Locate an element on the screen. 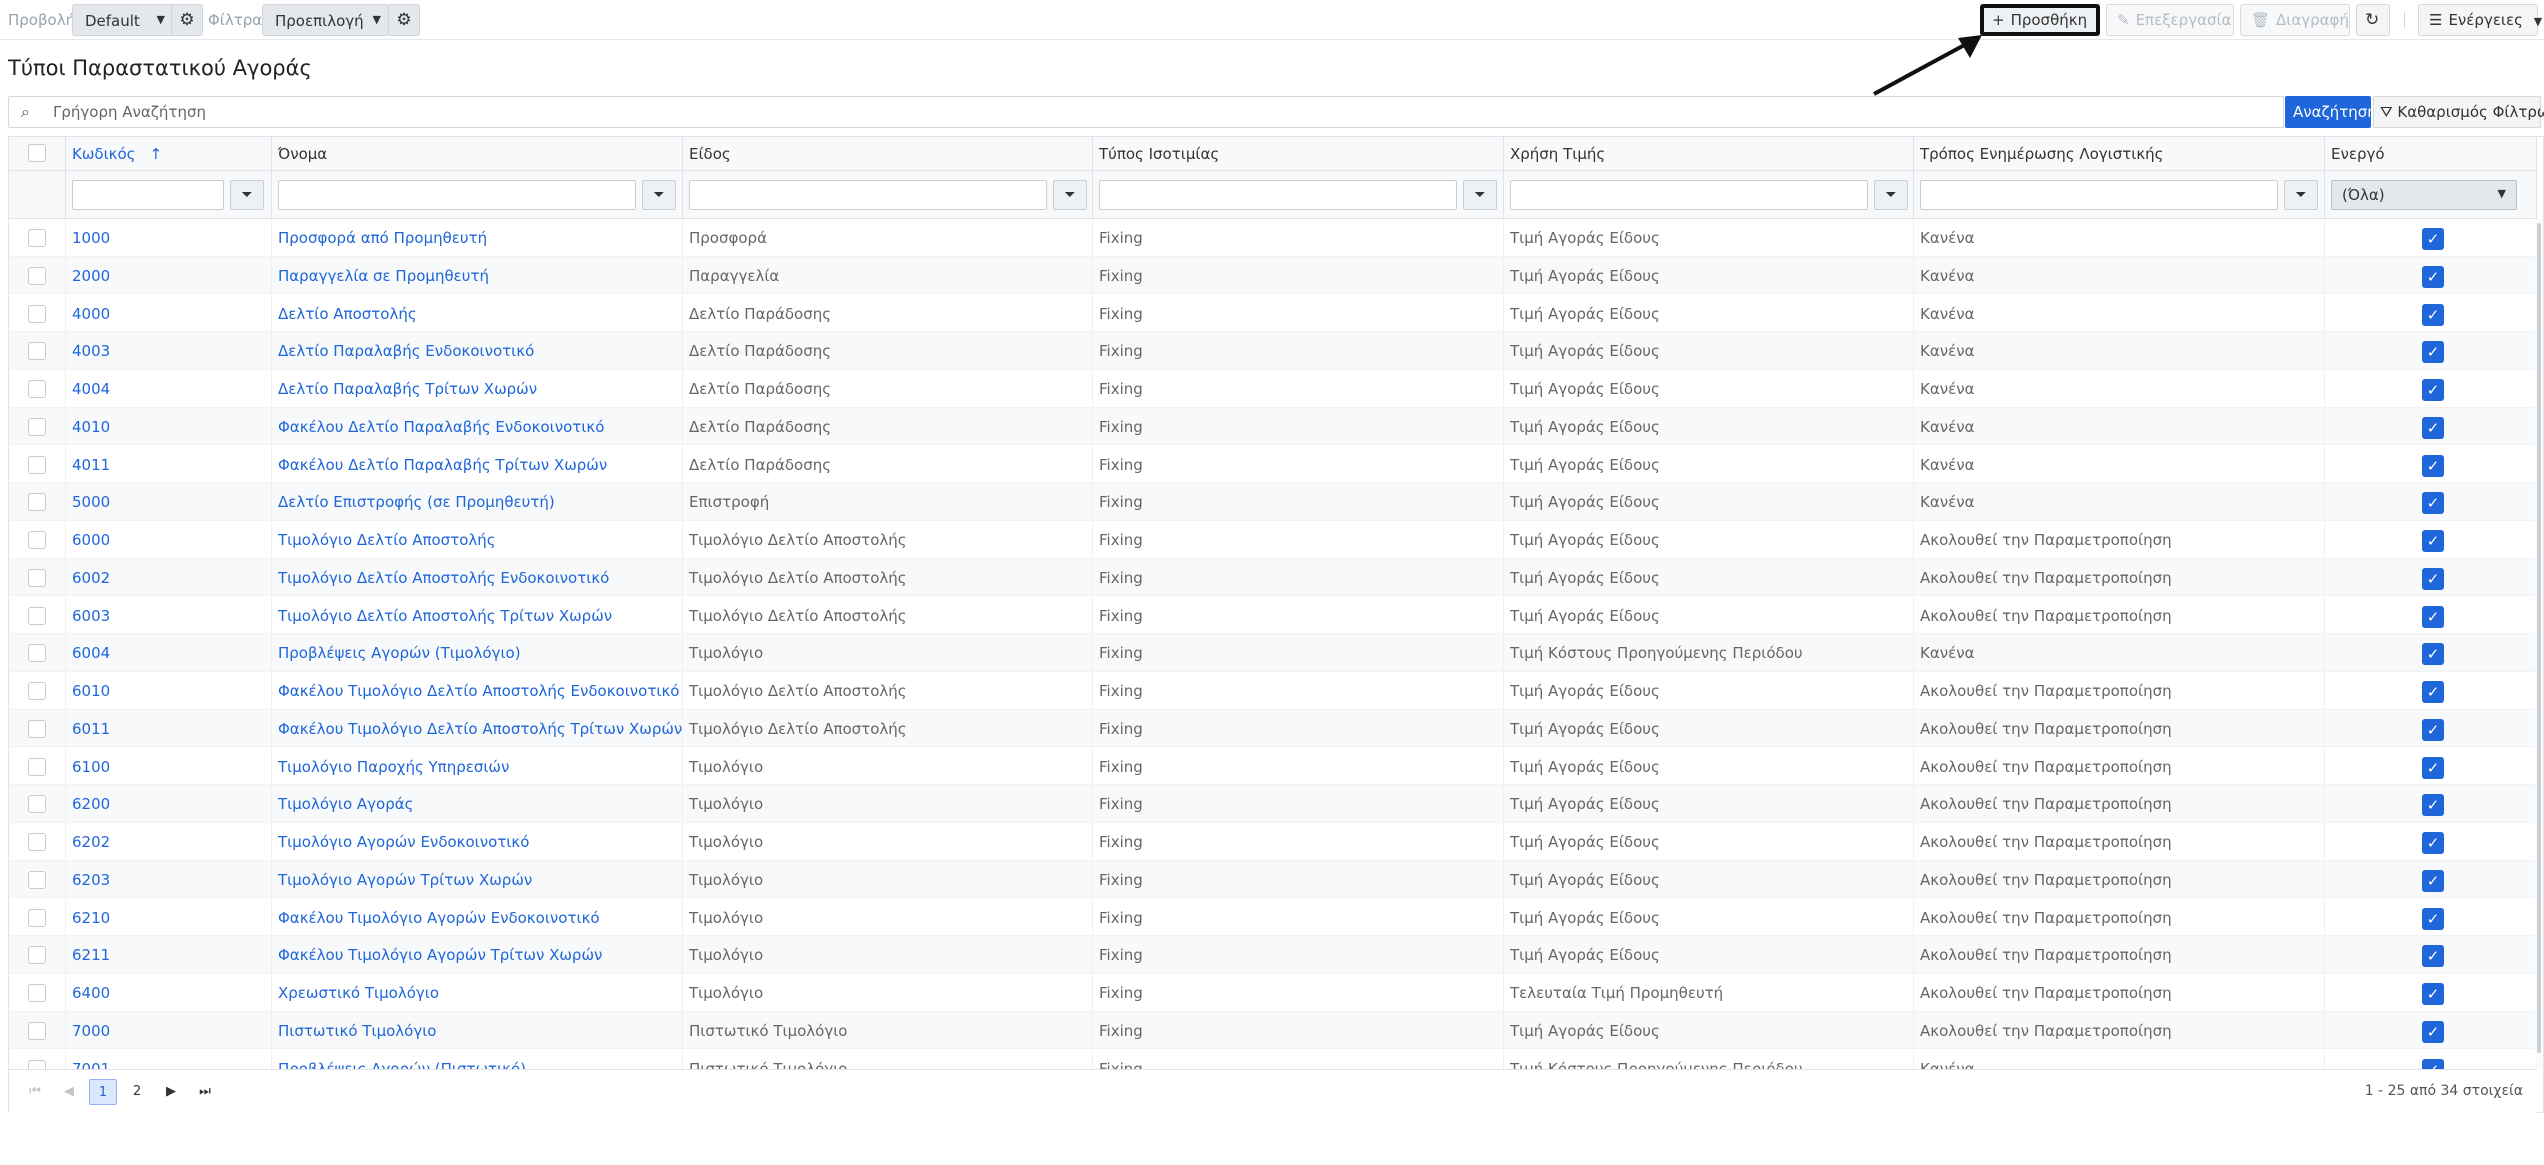 Image resolution: width=2544 pixels, height=1165 pixels. cell-name: Χρεωστικό Τιμολόγιο is located at coordinates (477, 992).